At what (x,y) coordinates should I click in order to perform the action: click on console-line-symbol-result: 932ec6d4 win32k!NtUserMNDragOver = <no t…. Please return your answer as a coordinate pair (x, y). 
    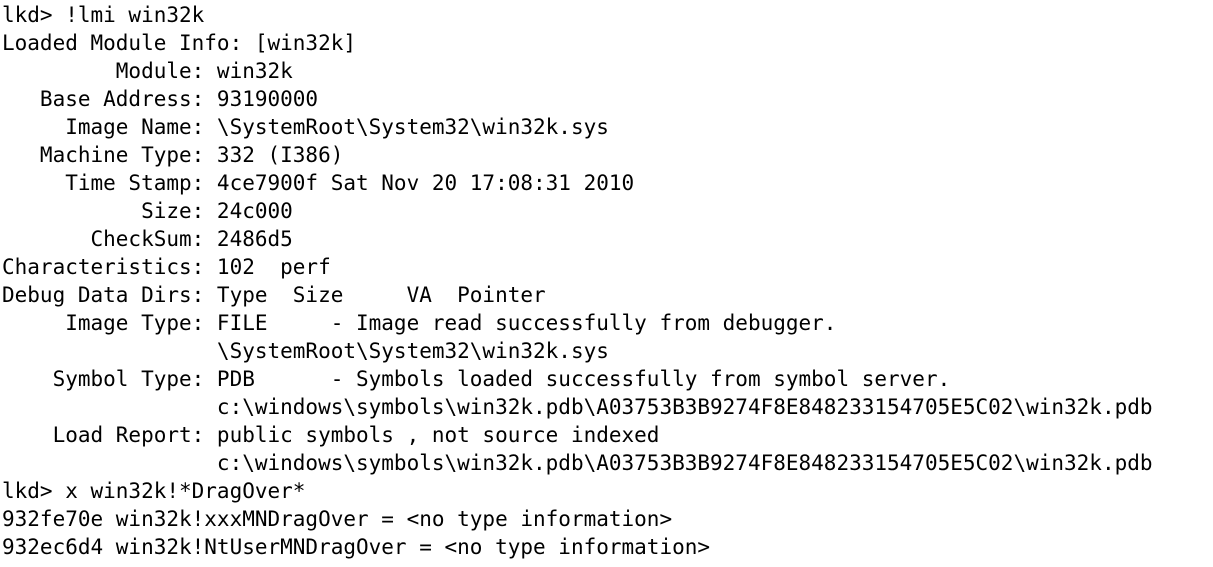
    Looking at the image, I should click on (356, 547).